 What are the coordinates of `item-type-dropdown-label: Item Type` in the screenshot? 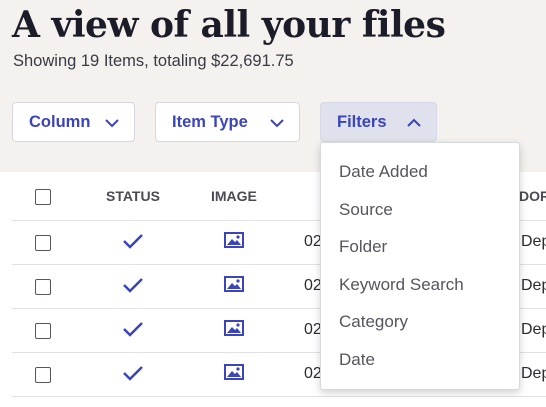 It's located at (210, 121).